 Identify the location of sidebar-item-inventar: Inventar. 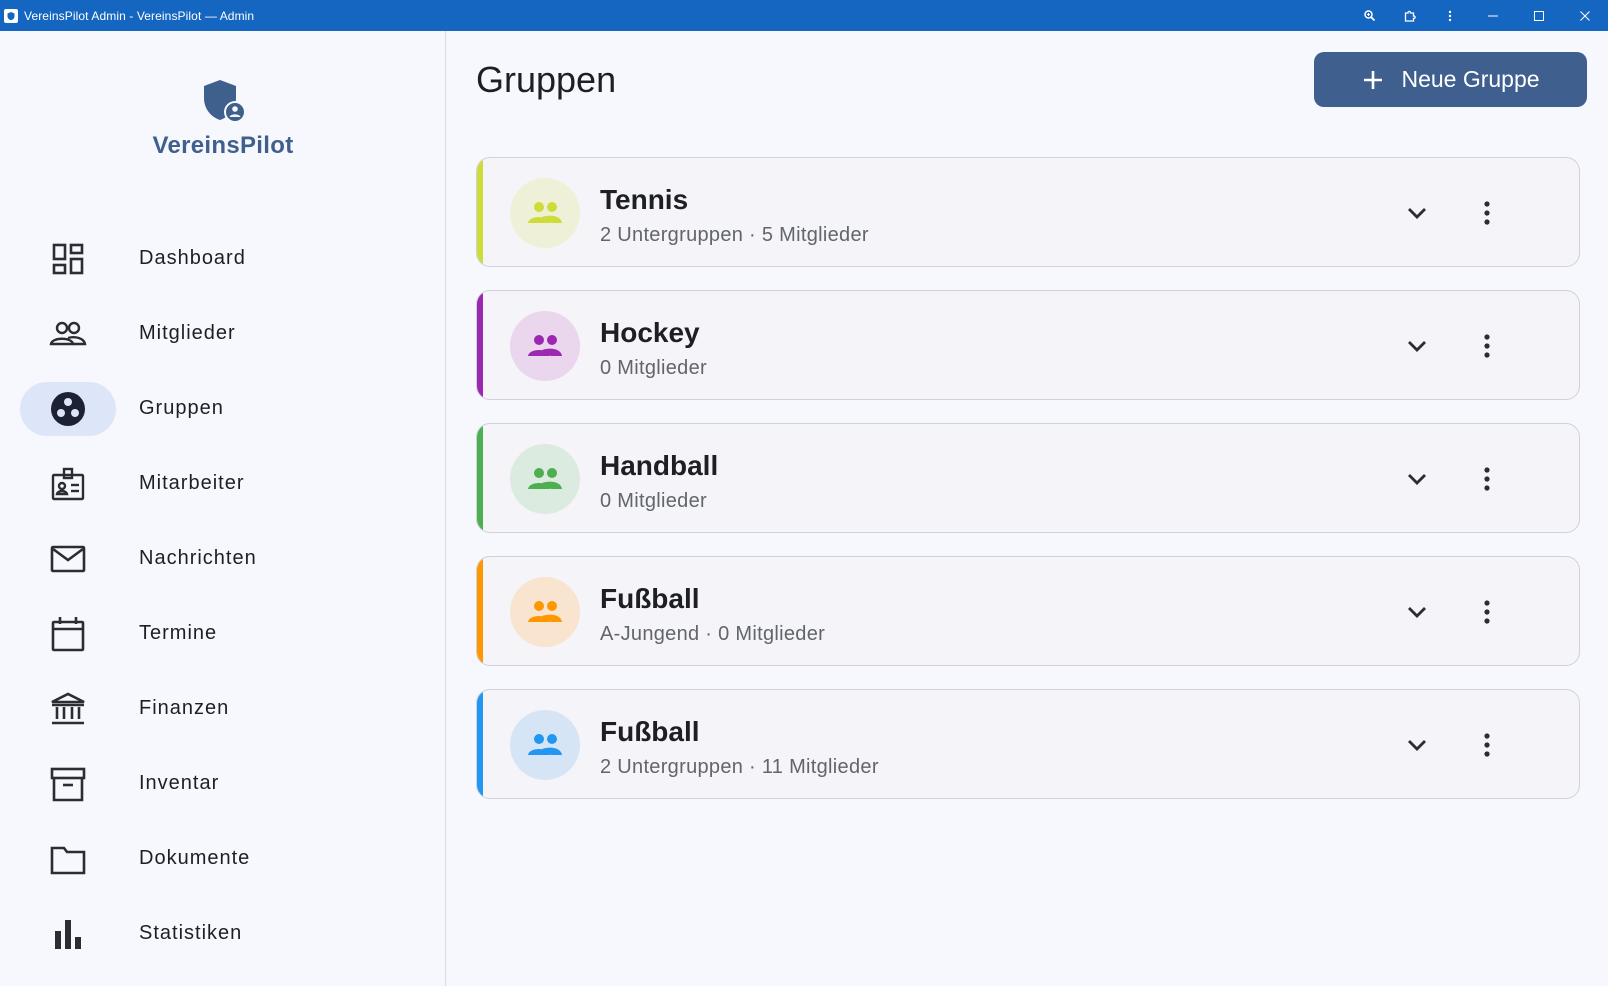
(223, 783).